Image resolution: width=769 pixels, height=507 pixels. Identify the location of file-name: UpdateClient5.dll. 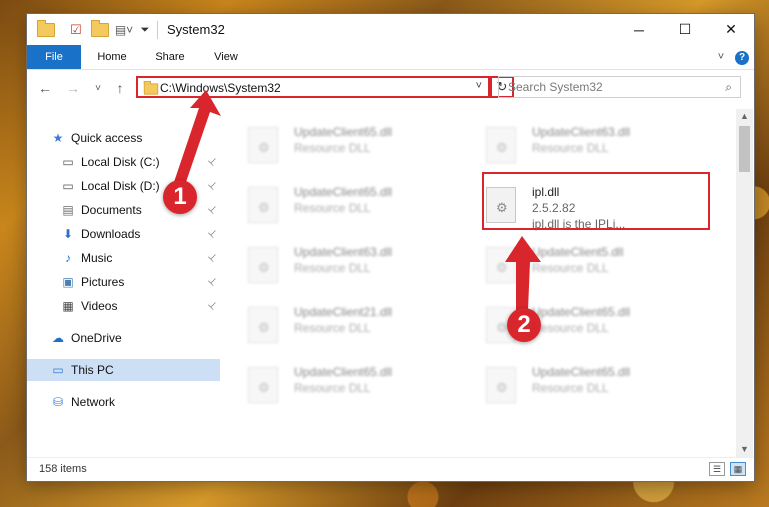
(578, 252).